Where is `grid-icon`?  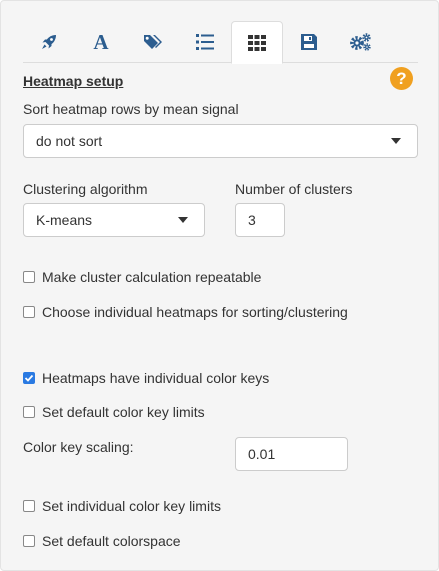
grid-icon is located at coordinates (257, 42).